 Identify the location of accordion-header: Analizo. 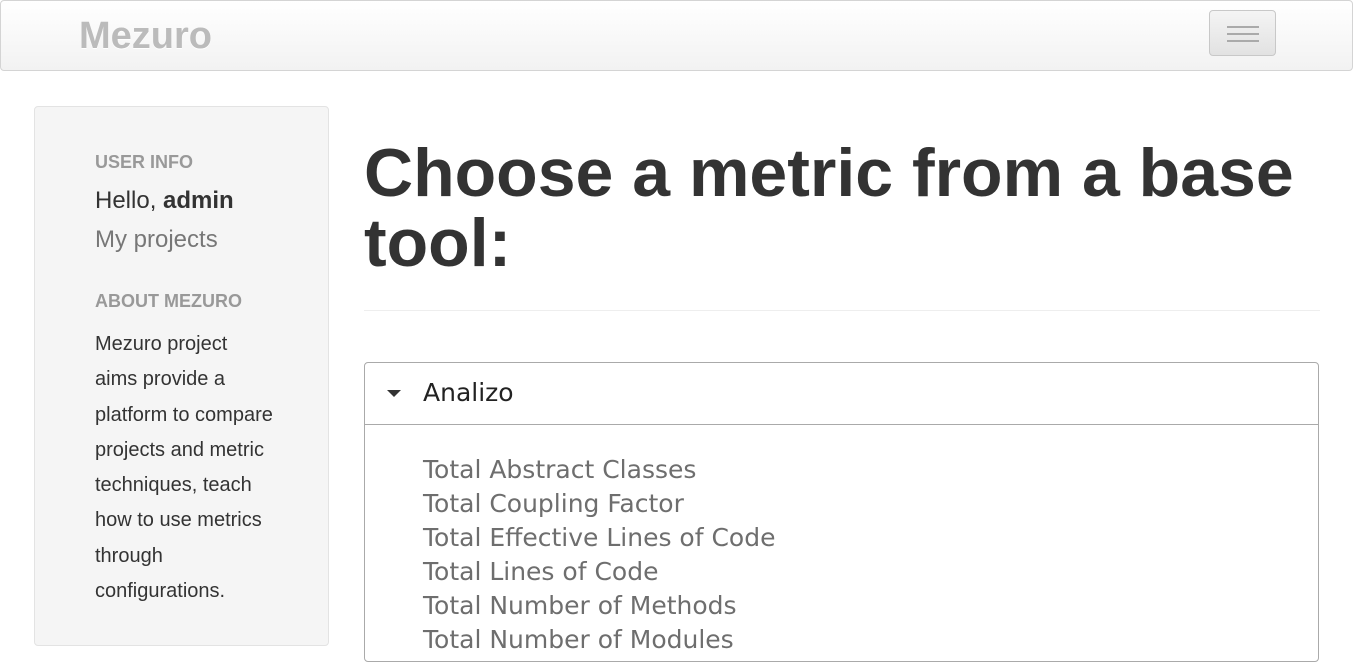
(841, 394).